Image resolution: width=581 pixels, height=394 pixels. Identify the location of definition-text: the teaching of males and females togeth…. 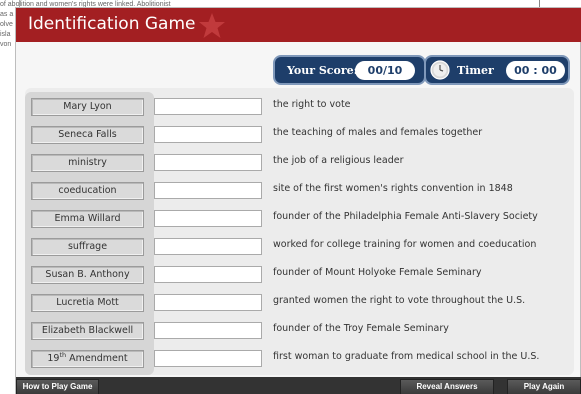
(378, 132).